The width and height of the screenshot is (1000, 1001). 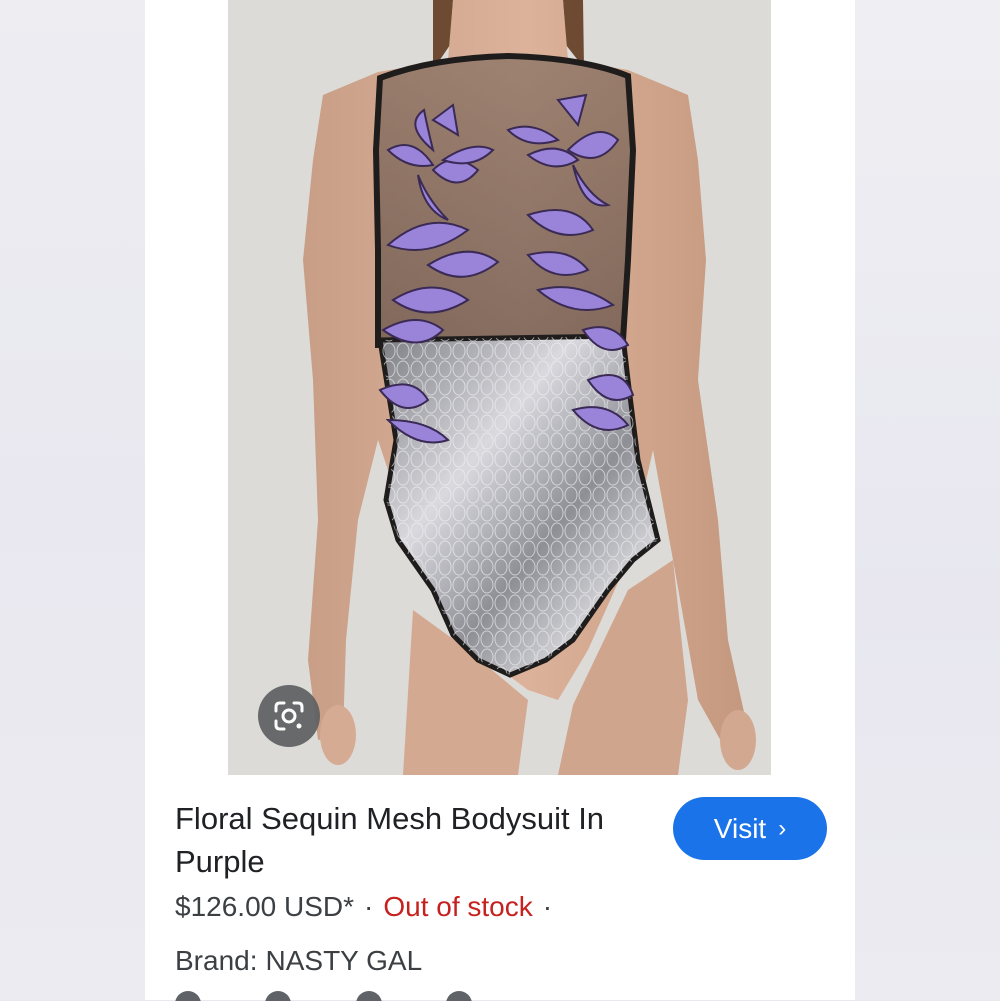 I want to click on product-price: $126.00 USD*, so click(x=265, y=906).